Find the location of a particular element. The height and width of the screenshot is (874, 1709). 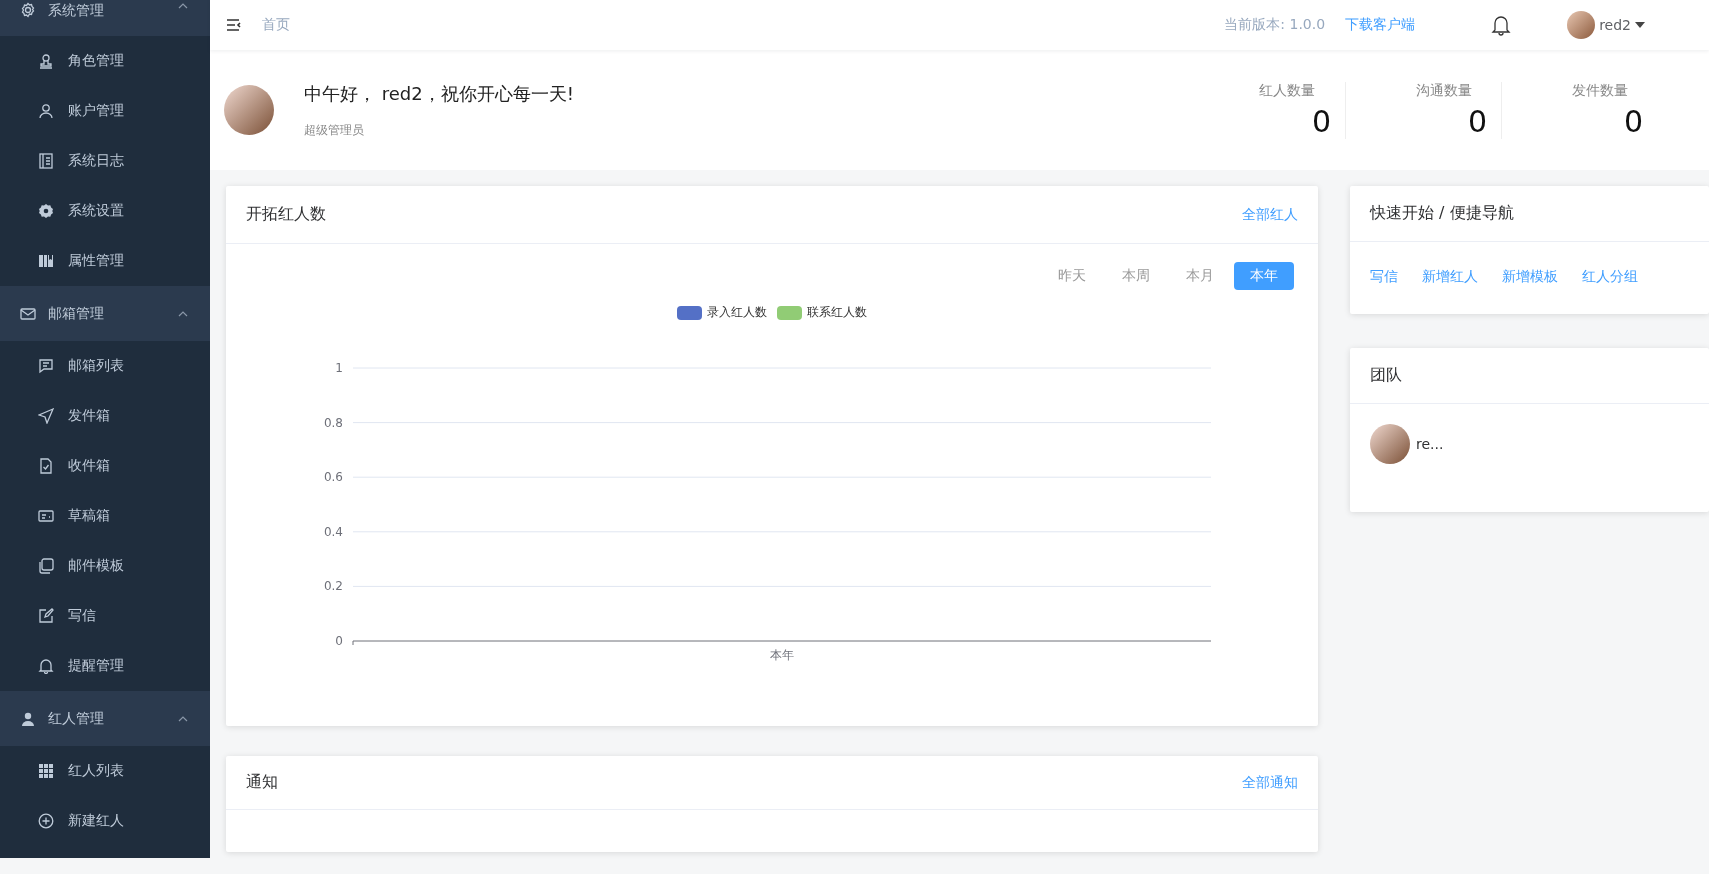

version-label: 当前版本: 1.0.0 is located at coordinates (1275, 25).